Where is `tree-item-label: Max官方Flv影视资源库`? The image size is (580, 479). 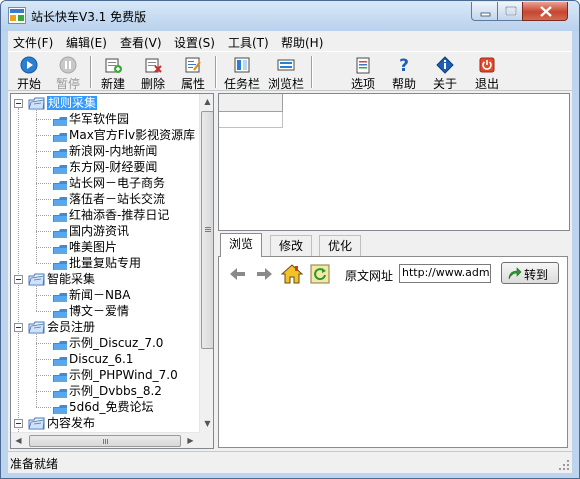
tree-item-label: Max官方Flv影视资源库 is located at coordinates (132, 135).